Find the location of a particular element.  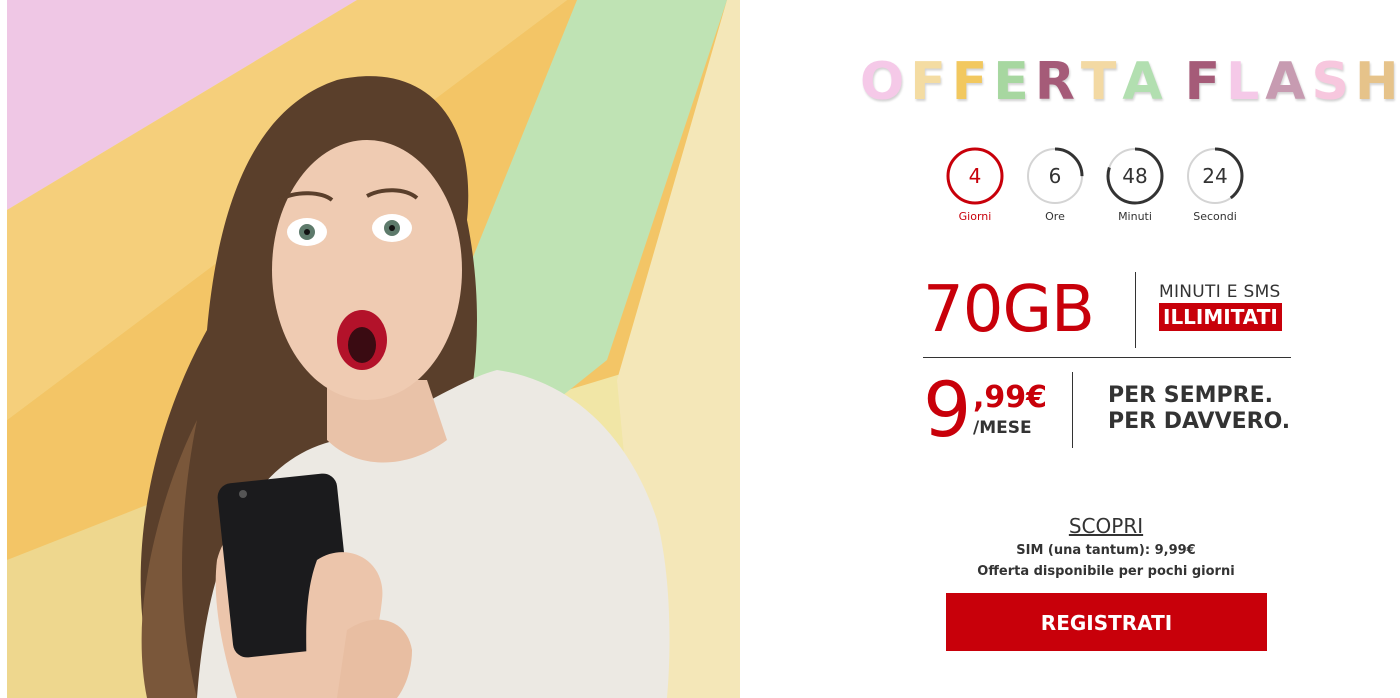

sim-fee-text: SIM (una tantum): 9,99€ is located at coordinates (1106, 550).